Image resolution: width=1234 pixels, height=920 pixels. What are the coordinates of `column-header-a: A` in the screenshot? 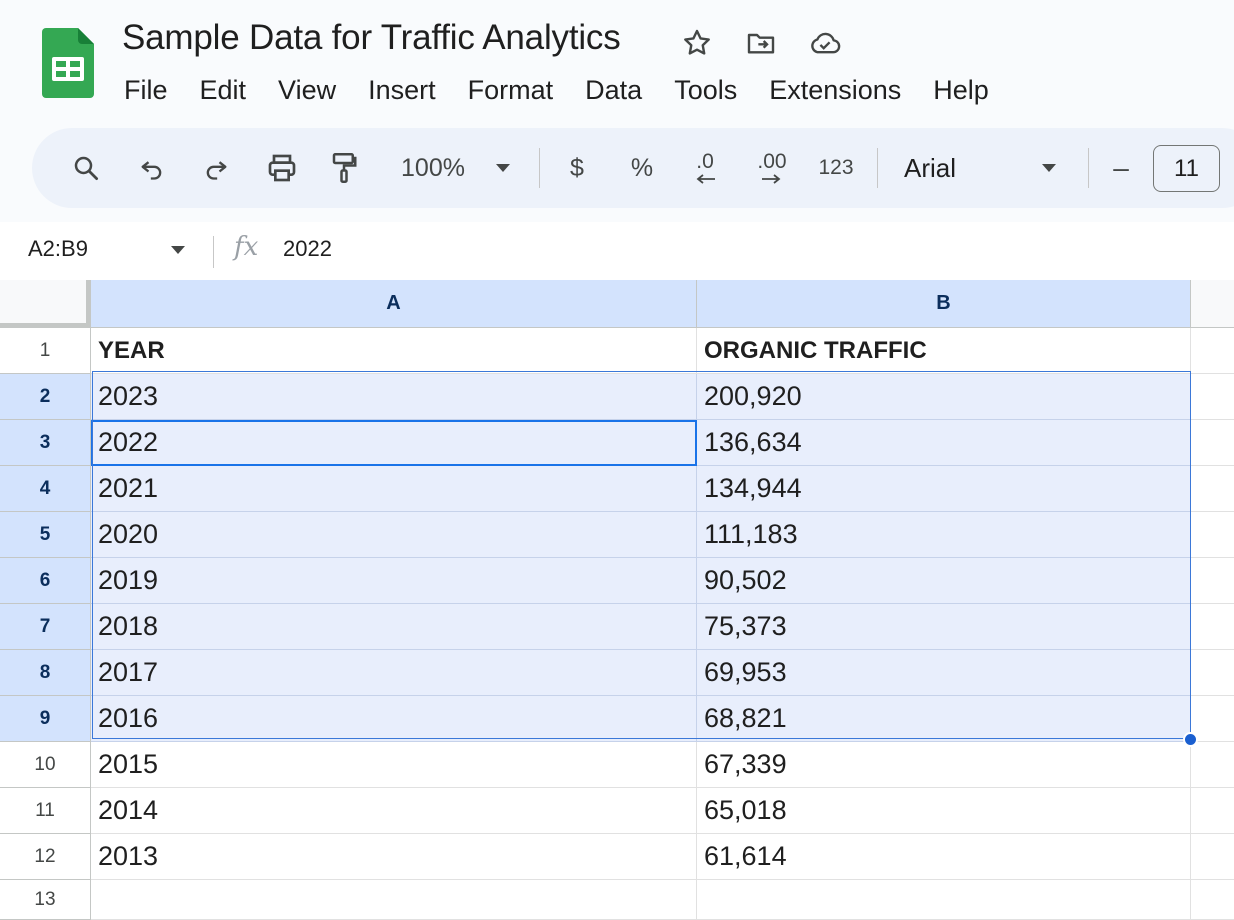 It's located at (394, 304).